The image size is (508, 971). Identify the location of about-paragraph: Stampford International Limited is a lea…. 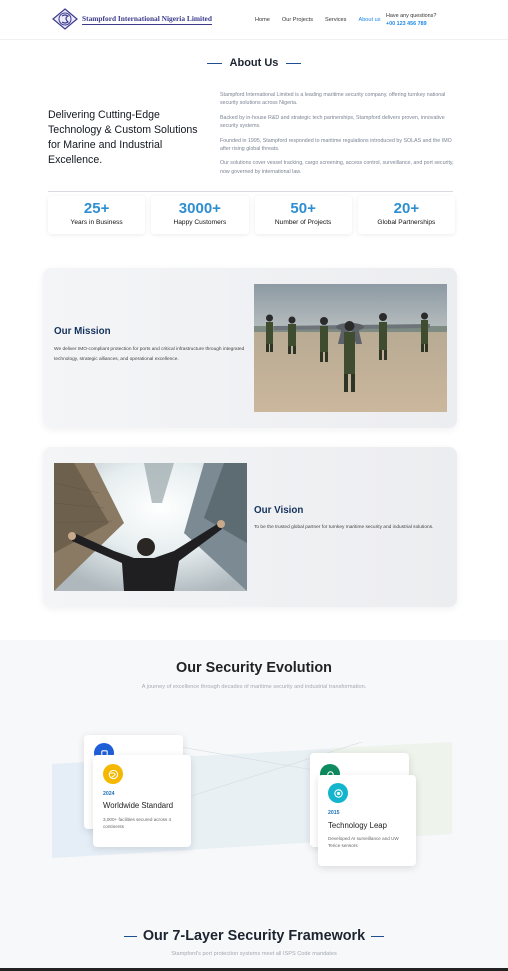
(333, 99).